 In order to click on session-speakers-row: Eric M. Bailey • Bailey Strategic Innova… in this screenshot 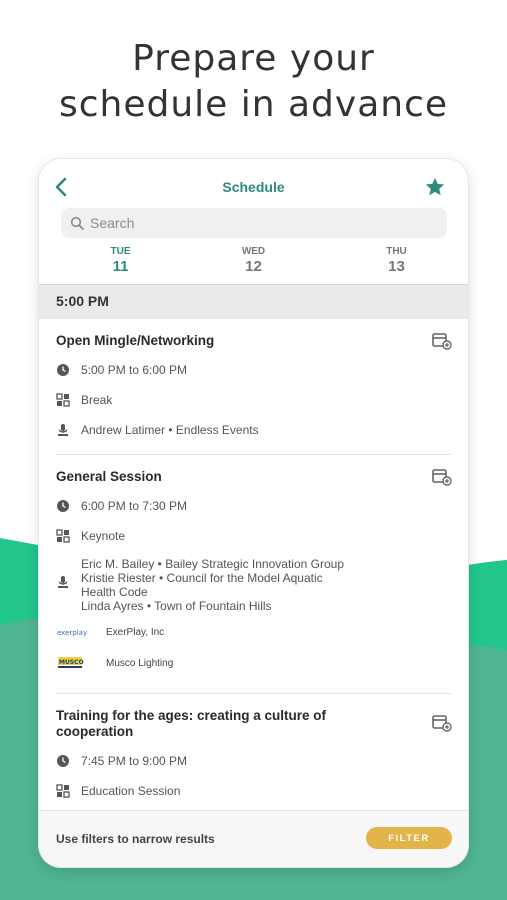, I will do `click(246, 585)`.